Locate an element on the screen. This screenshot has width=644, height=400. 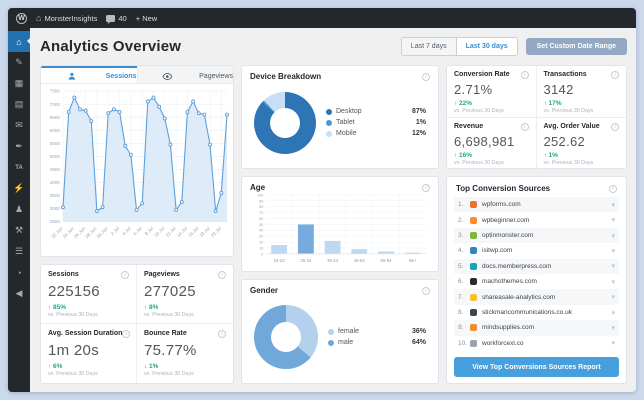
svg-text: 6 Jul is located at coordinates (138, 231).